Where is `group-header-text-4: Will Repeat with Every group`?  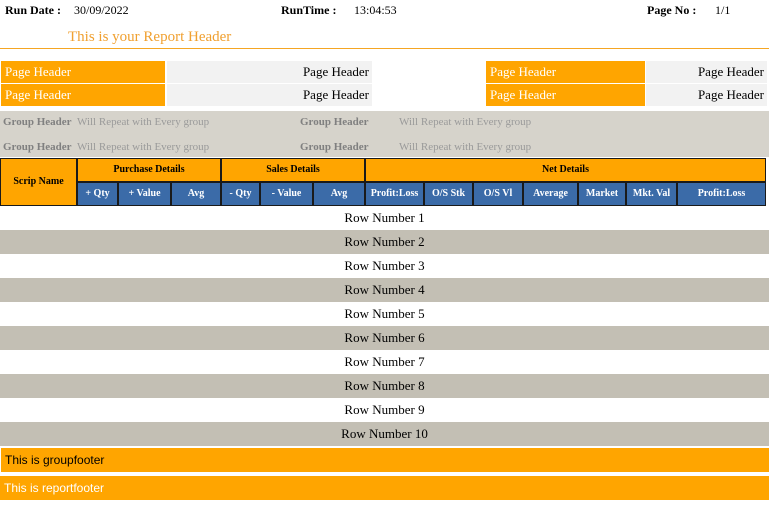
group-header-text-4: Will Repeat with Every group is located at coordinates (465, 147).